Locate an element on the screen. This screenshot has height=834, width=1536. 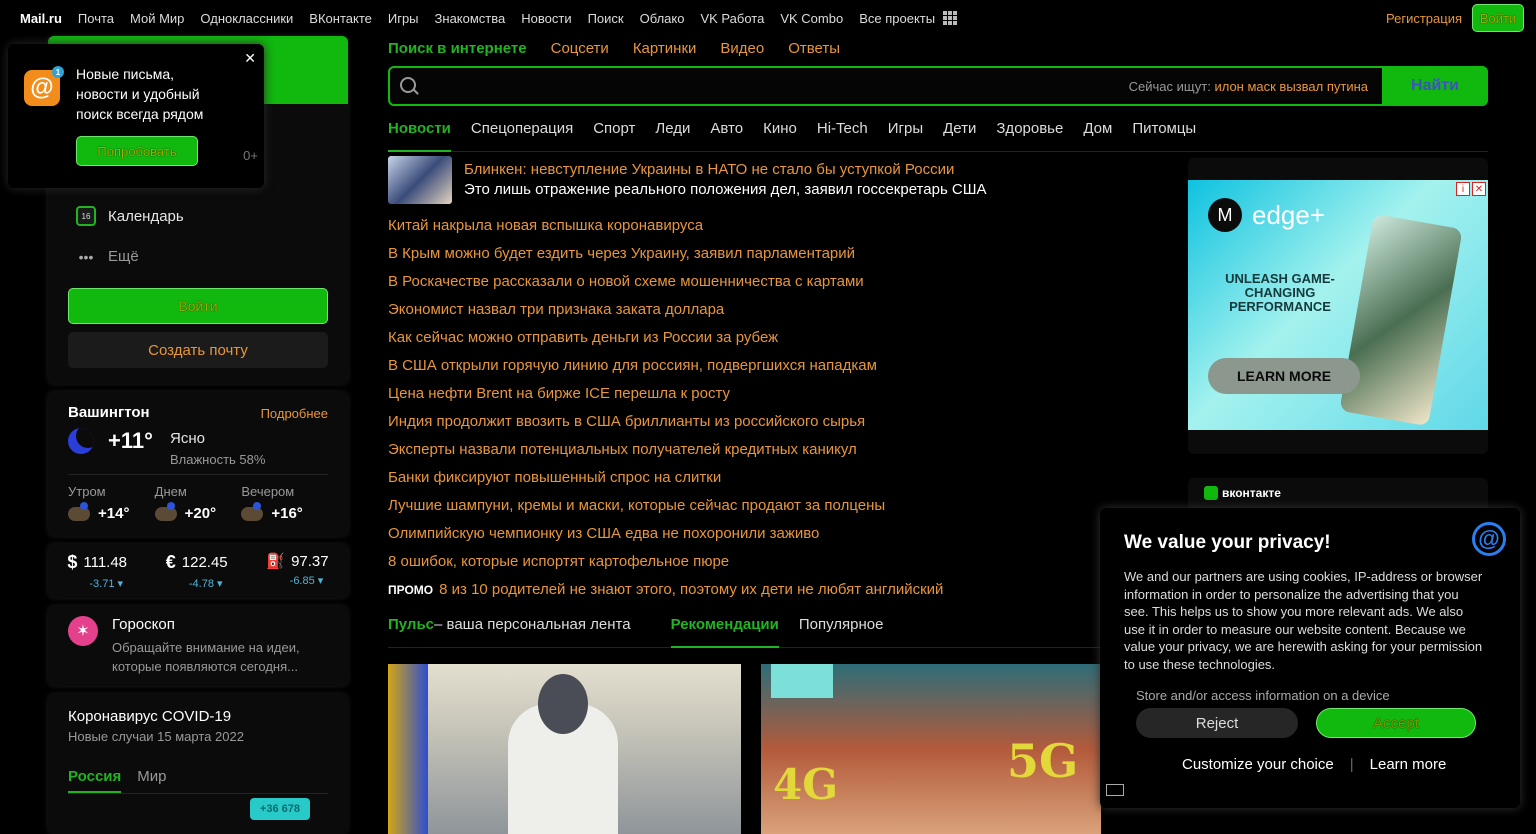
news-item: Китай накрыла новая вспышка коронавируса is located at coordinates (778, 226).